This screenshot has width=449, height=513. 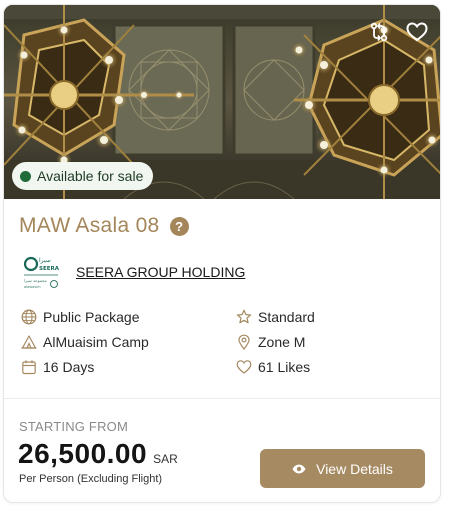 I want to click on view-details-label: View Details, so click(x=354, y=468).